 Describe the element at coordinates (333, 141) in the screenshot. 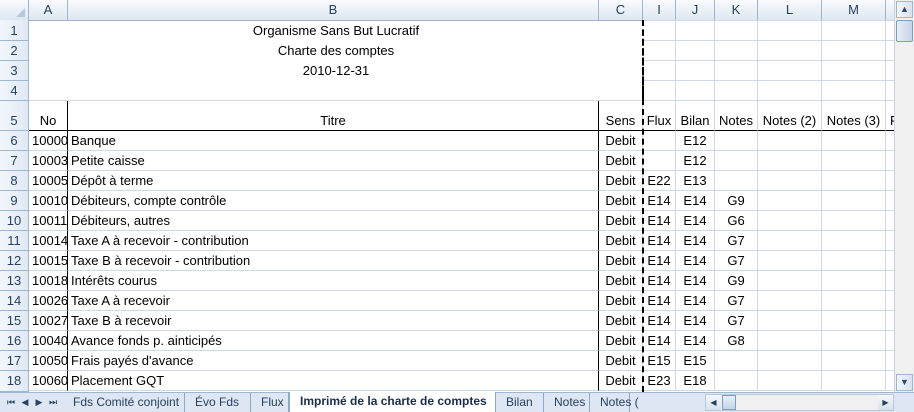

I see `cell-titre: Banque` at that location.